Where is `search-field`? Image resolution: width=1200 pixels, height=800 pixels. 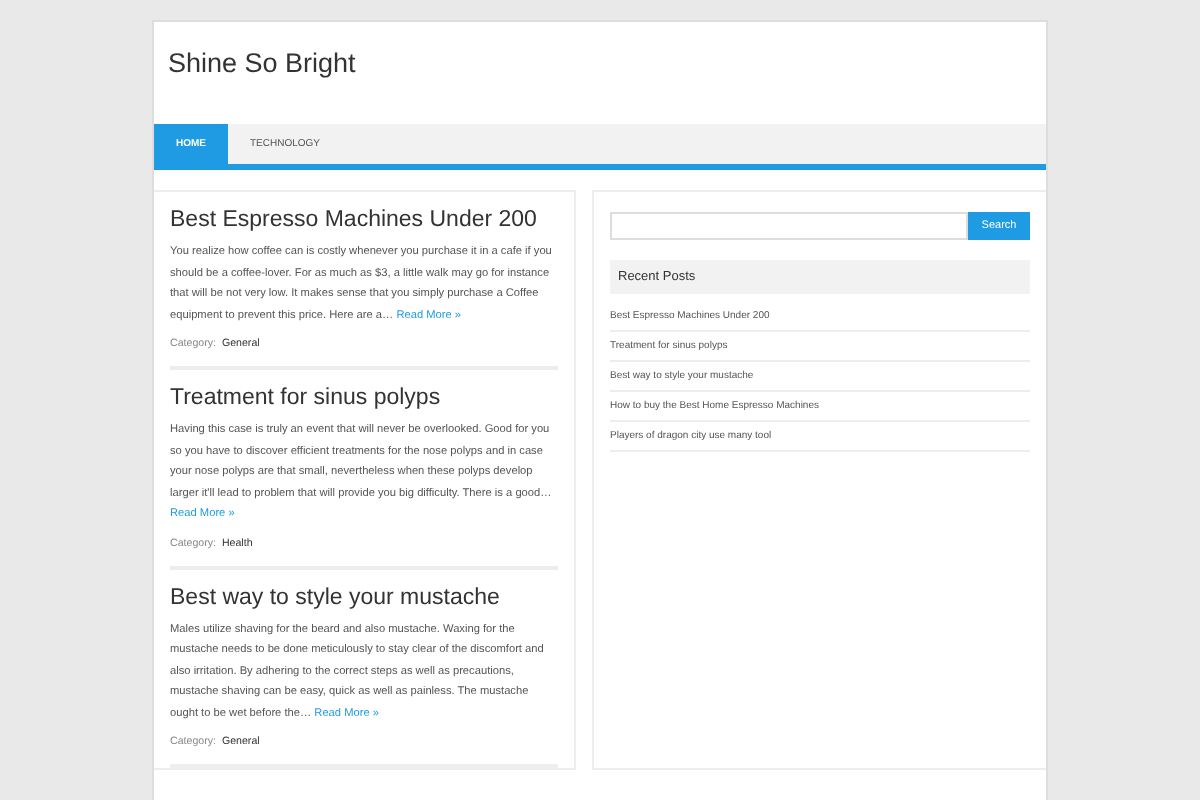 search-field is located at coordinates (789, 226).